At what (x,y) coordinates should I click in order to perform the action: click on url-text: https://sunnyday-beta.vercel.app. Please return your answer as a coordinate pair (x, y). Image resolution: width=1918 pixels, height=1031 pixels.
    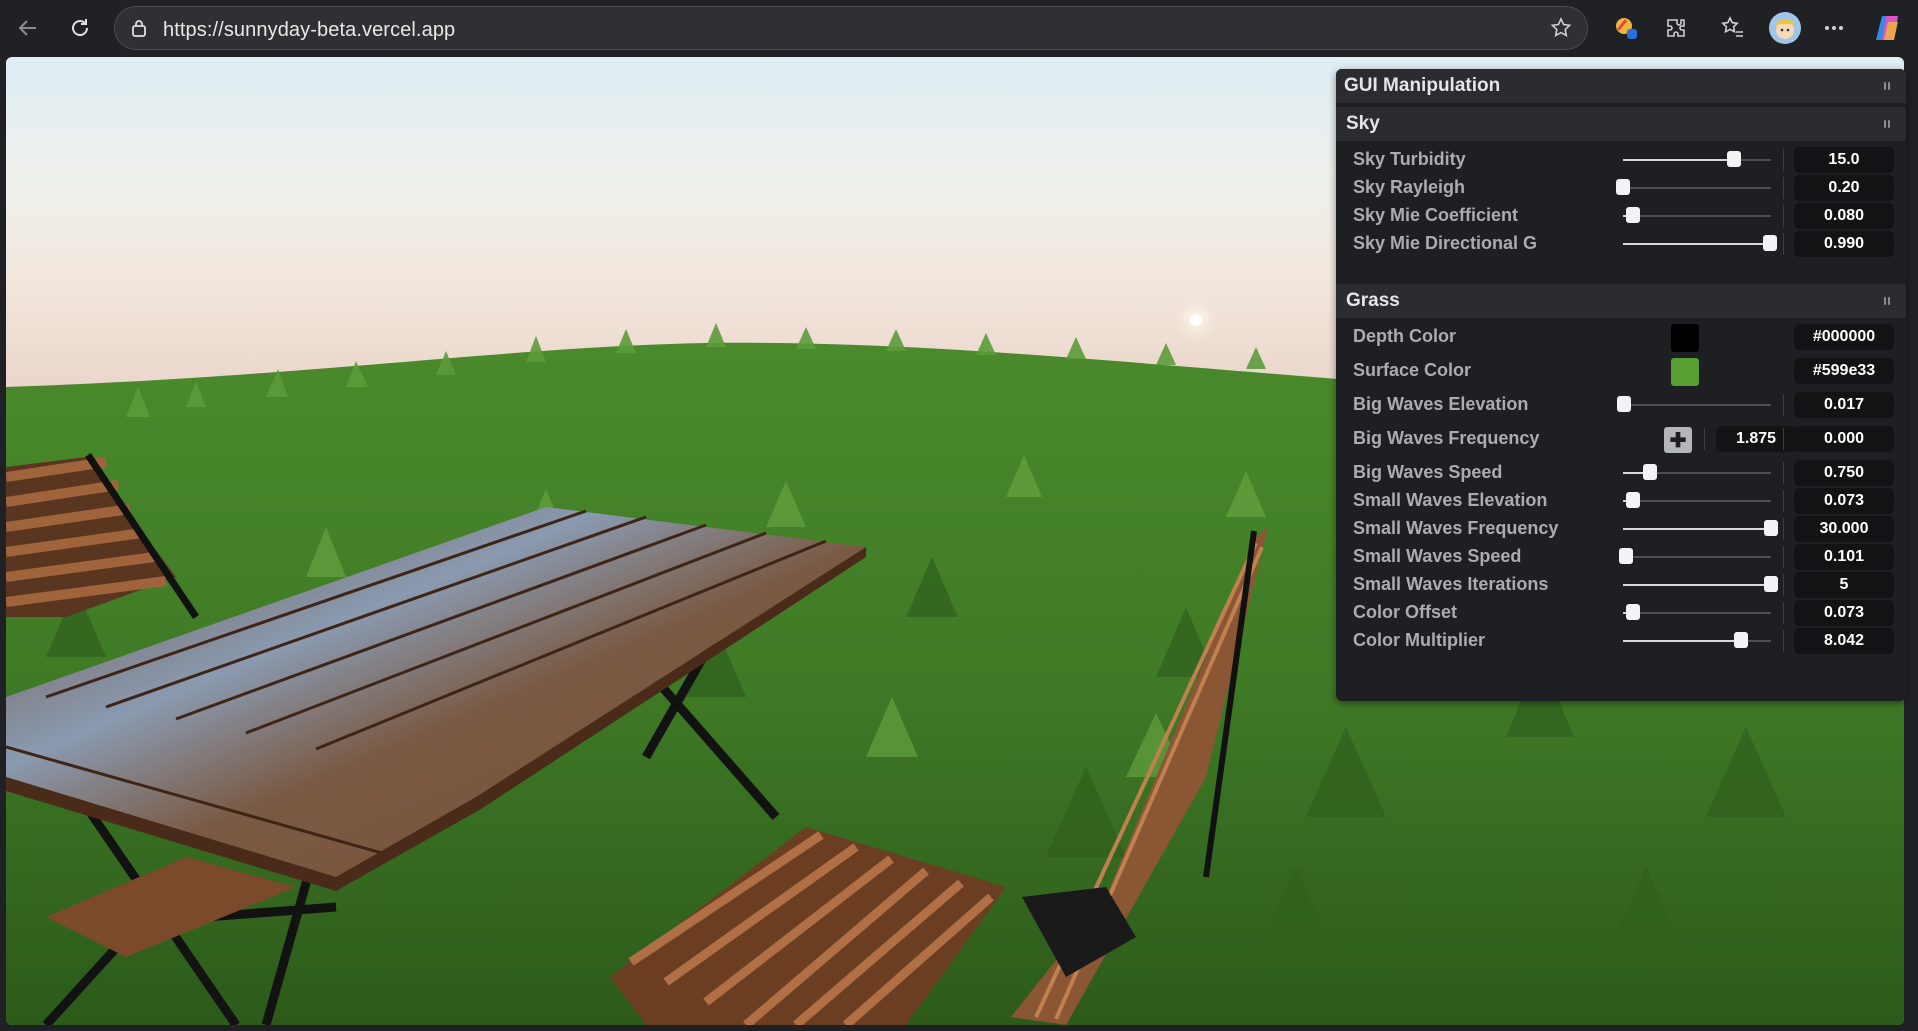
    Looking at the image, I should click on (309, 30).